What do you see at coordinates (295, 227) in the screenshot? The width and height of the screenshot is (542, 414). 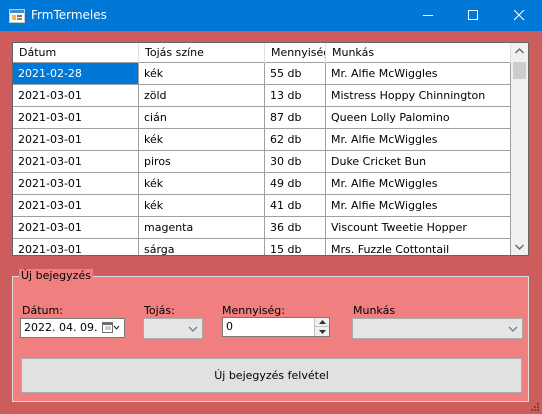 I see `cell-quantity: 36 db` at bounding box center [295, 227].